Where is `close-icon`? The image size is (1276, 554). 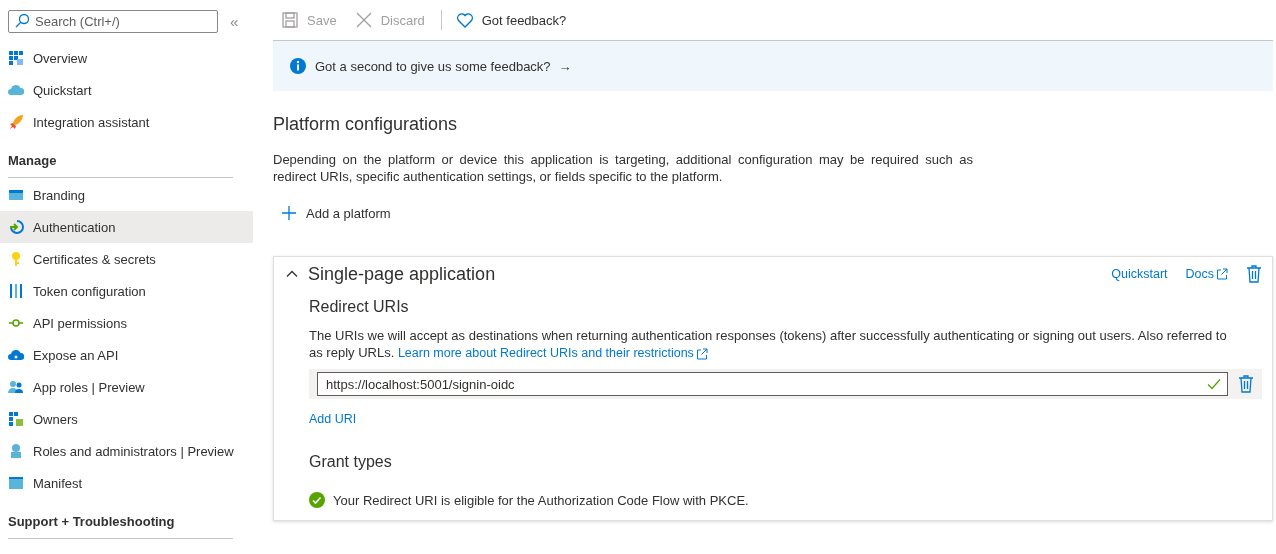
close-icon is located at coordinates (363, 20).